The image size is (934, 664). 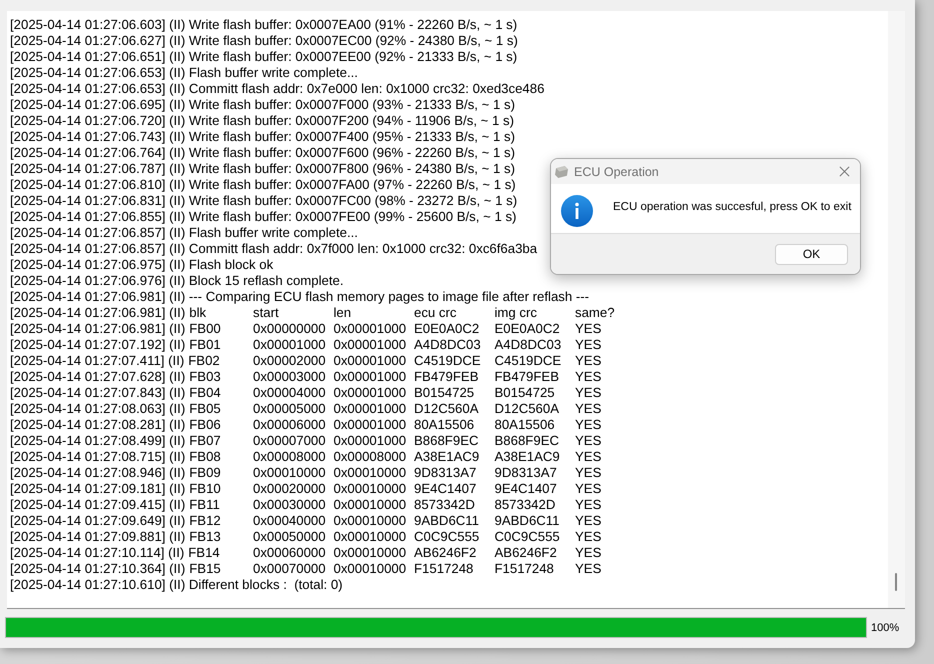 I want to click on log-prefix: [2025-04-14 01:27:09.181] (II), so click(x=98, y=489).